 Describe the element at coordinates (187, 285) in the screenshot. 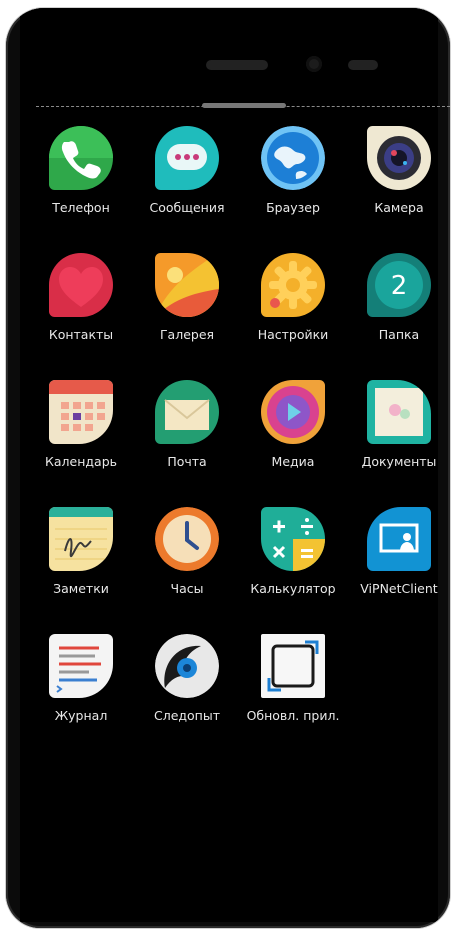

I see `gallery-icon` at that location.